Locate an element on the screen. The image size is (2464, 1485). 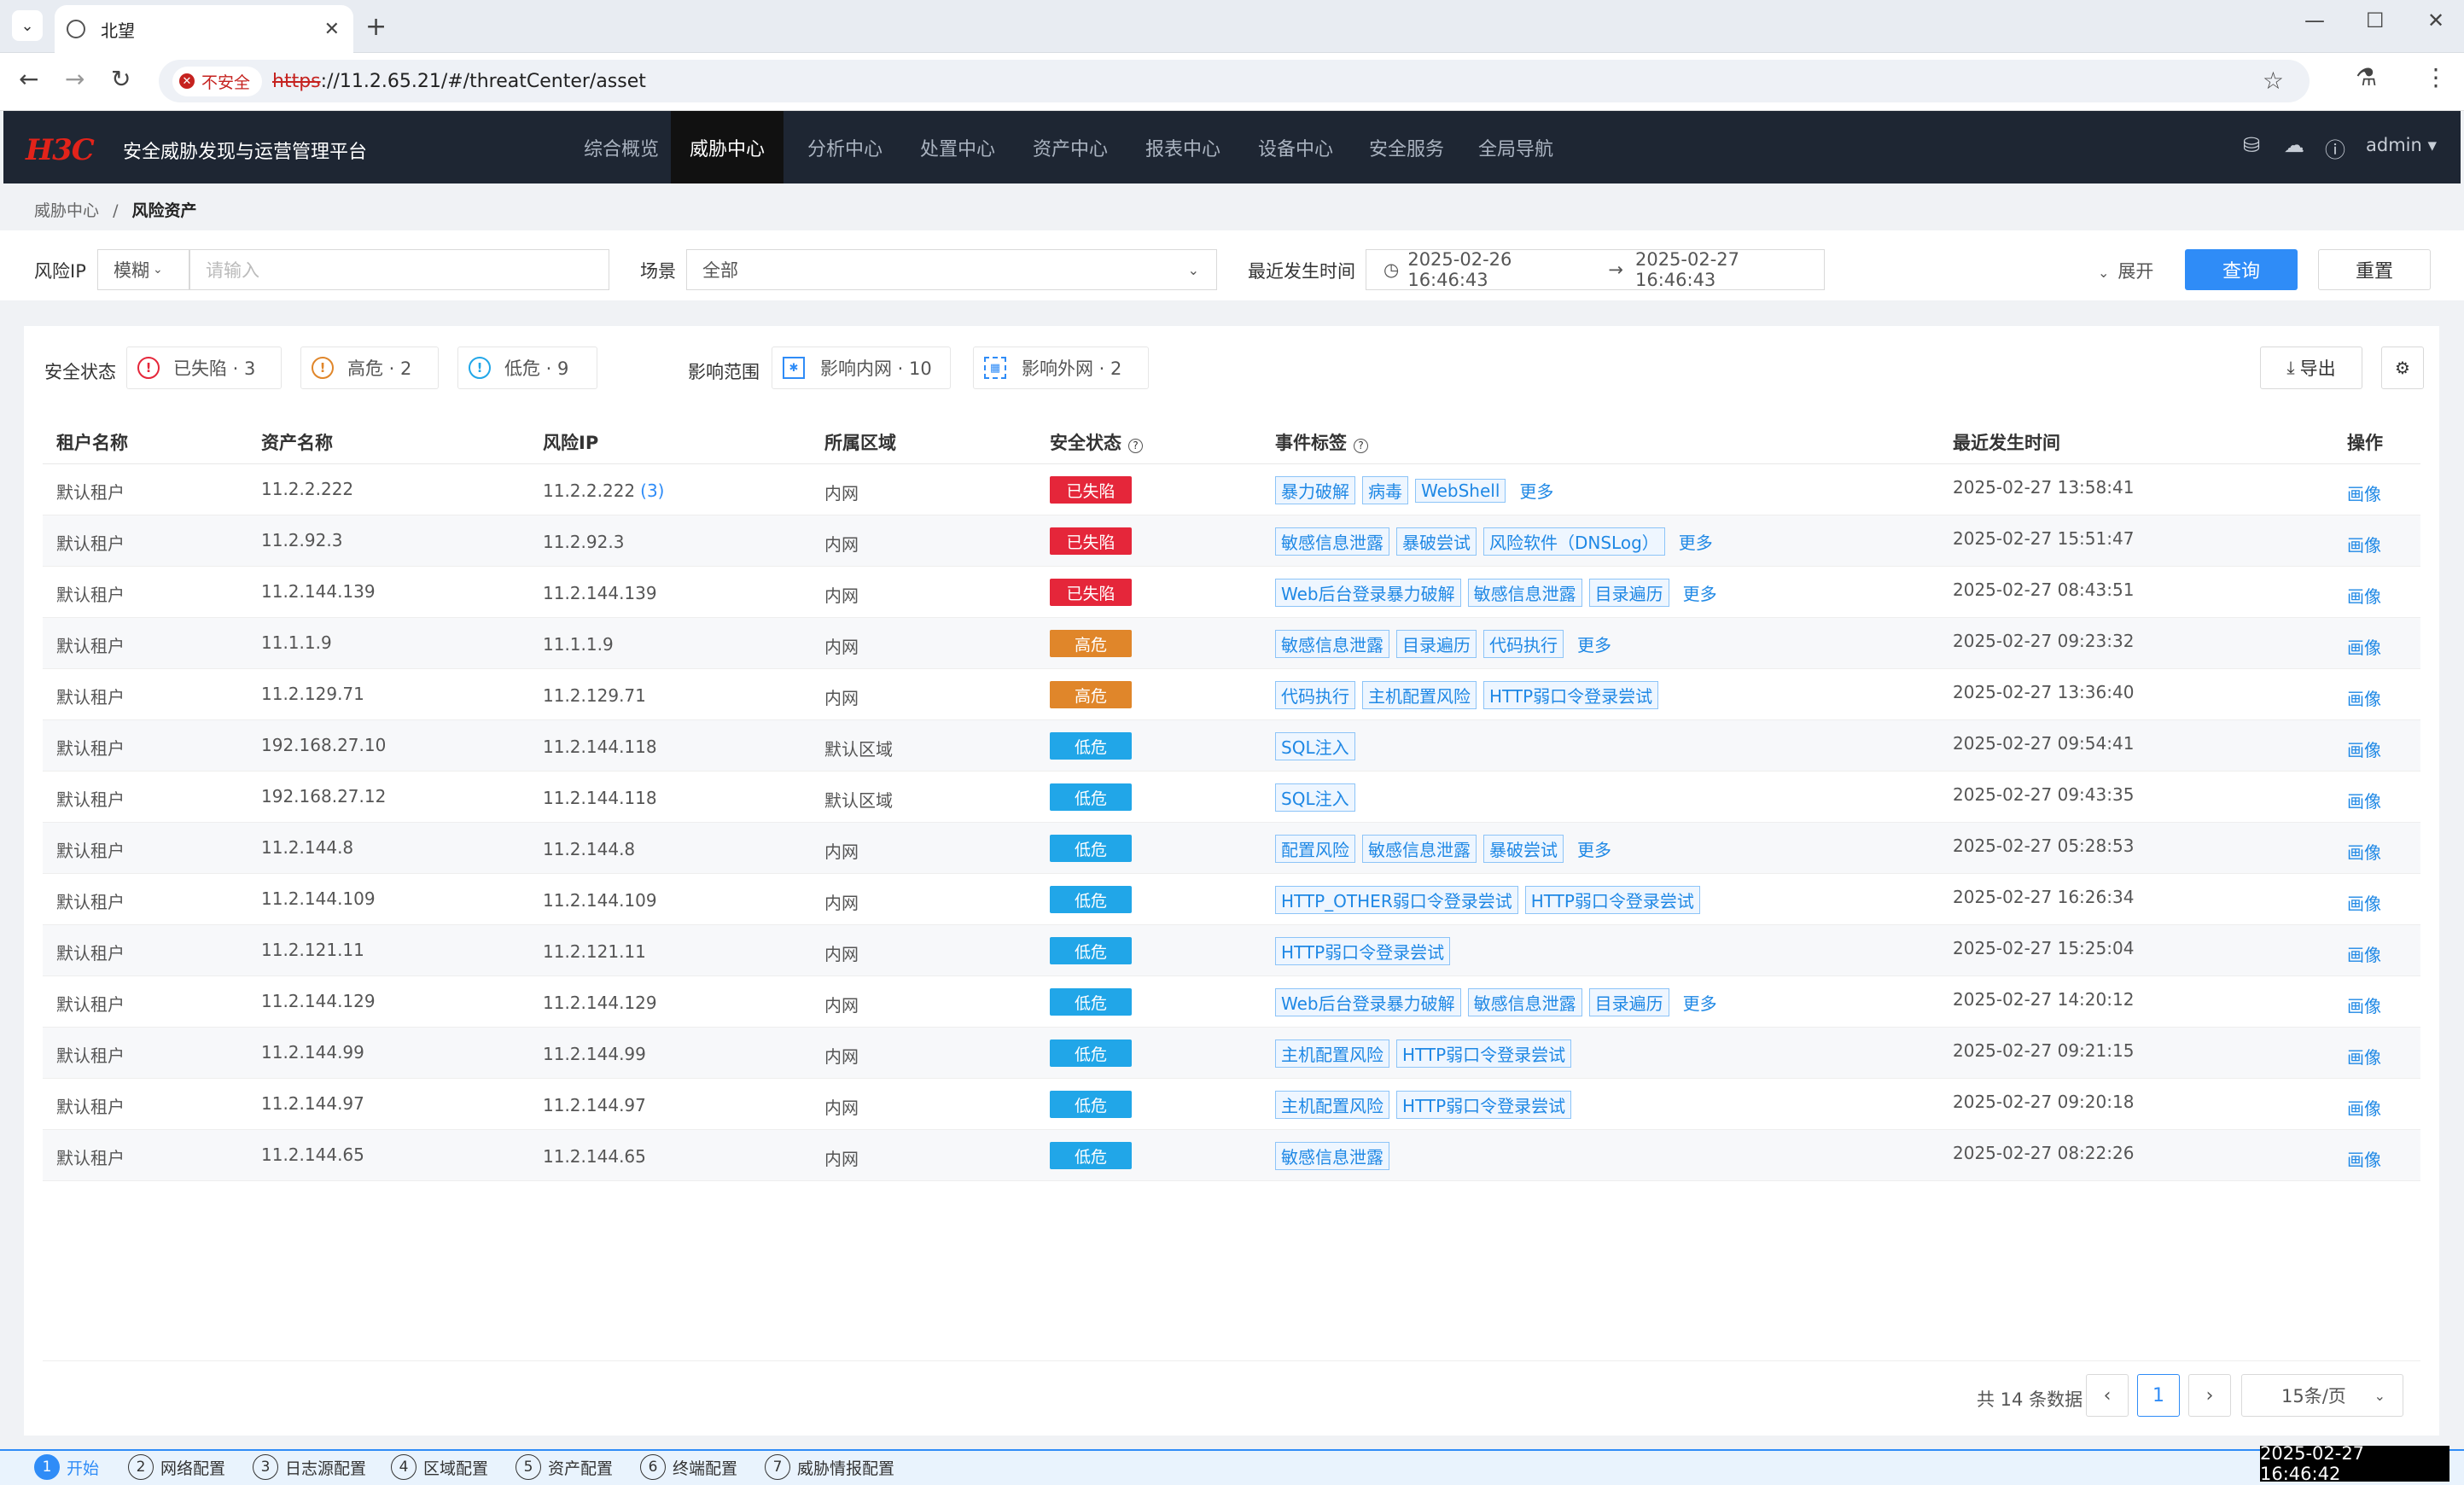
minimize-icon: — is located at coordinates (2314, 20).